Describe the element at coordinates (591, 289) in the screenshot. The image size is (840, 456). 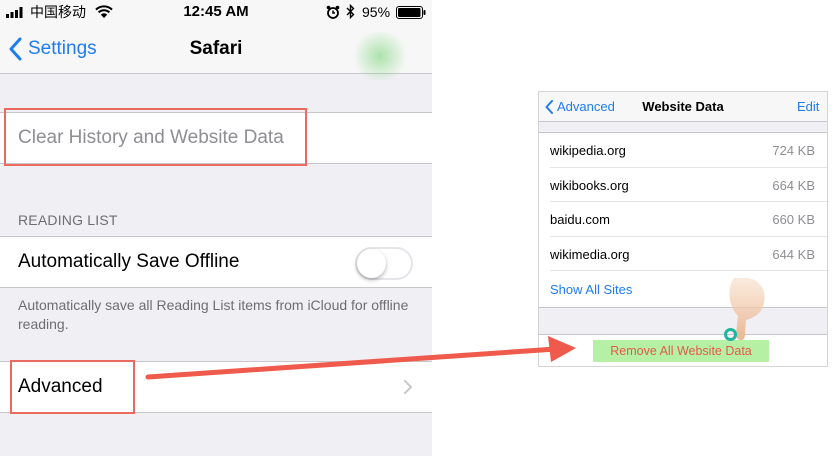
I see `show-all-sites-label: Show All Sites` at that location.